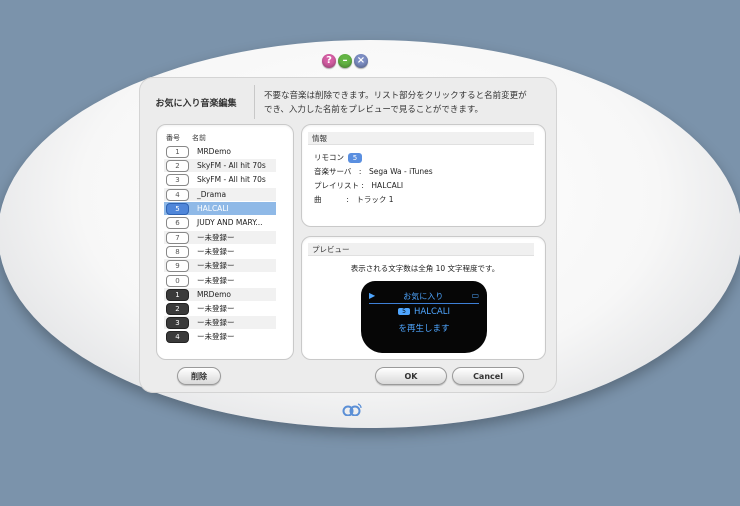 Image resolution: width=740 pixels, height=506 pixels. Describe the element at coordinates (421, 138) in the screenshot. I see `info-title-bar` at that location.